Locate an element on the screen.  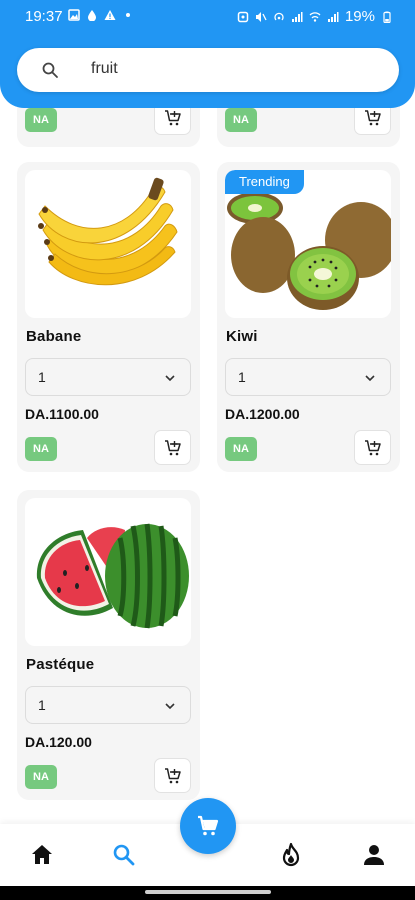
system-gesture-bar is located at coordinates (207, 893).